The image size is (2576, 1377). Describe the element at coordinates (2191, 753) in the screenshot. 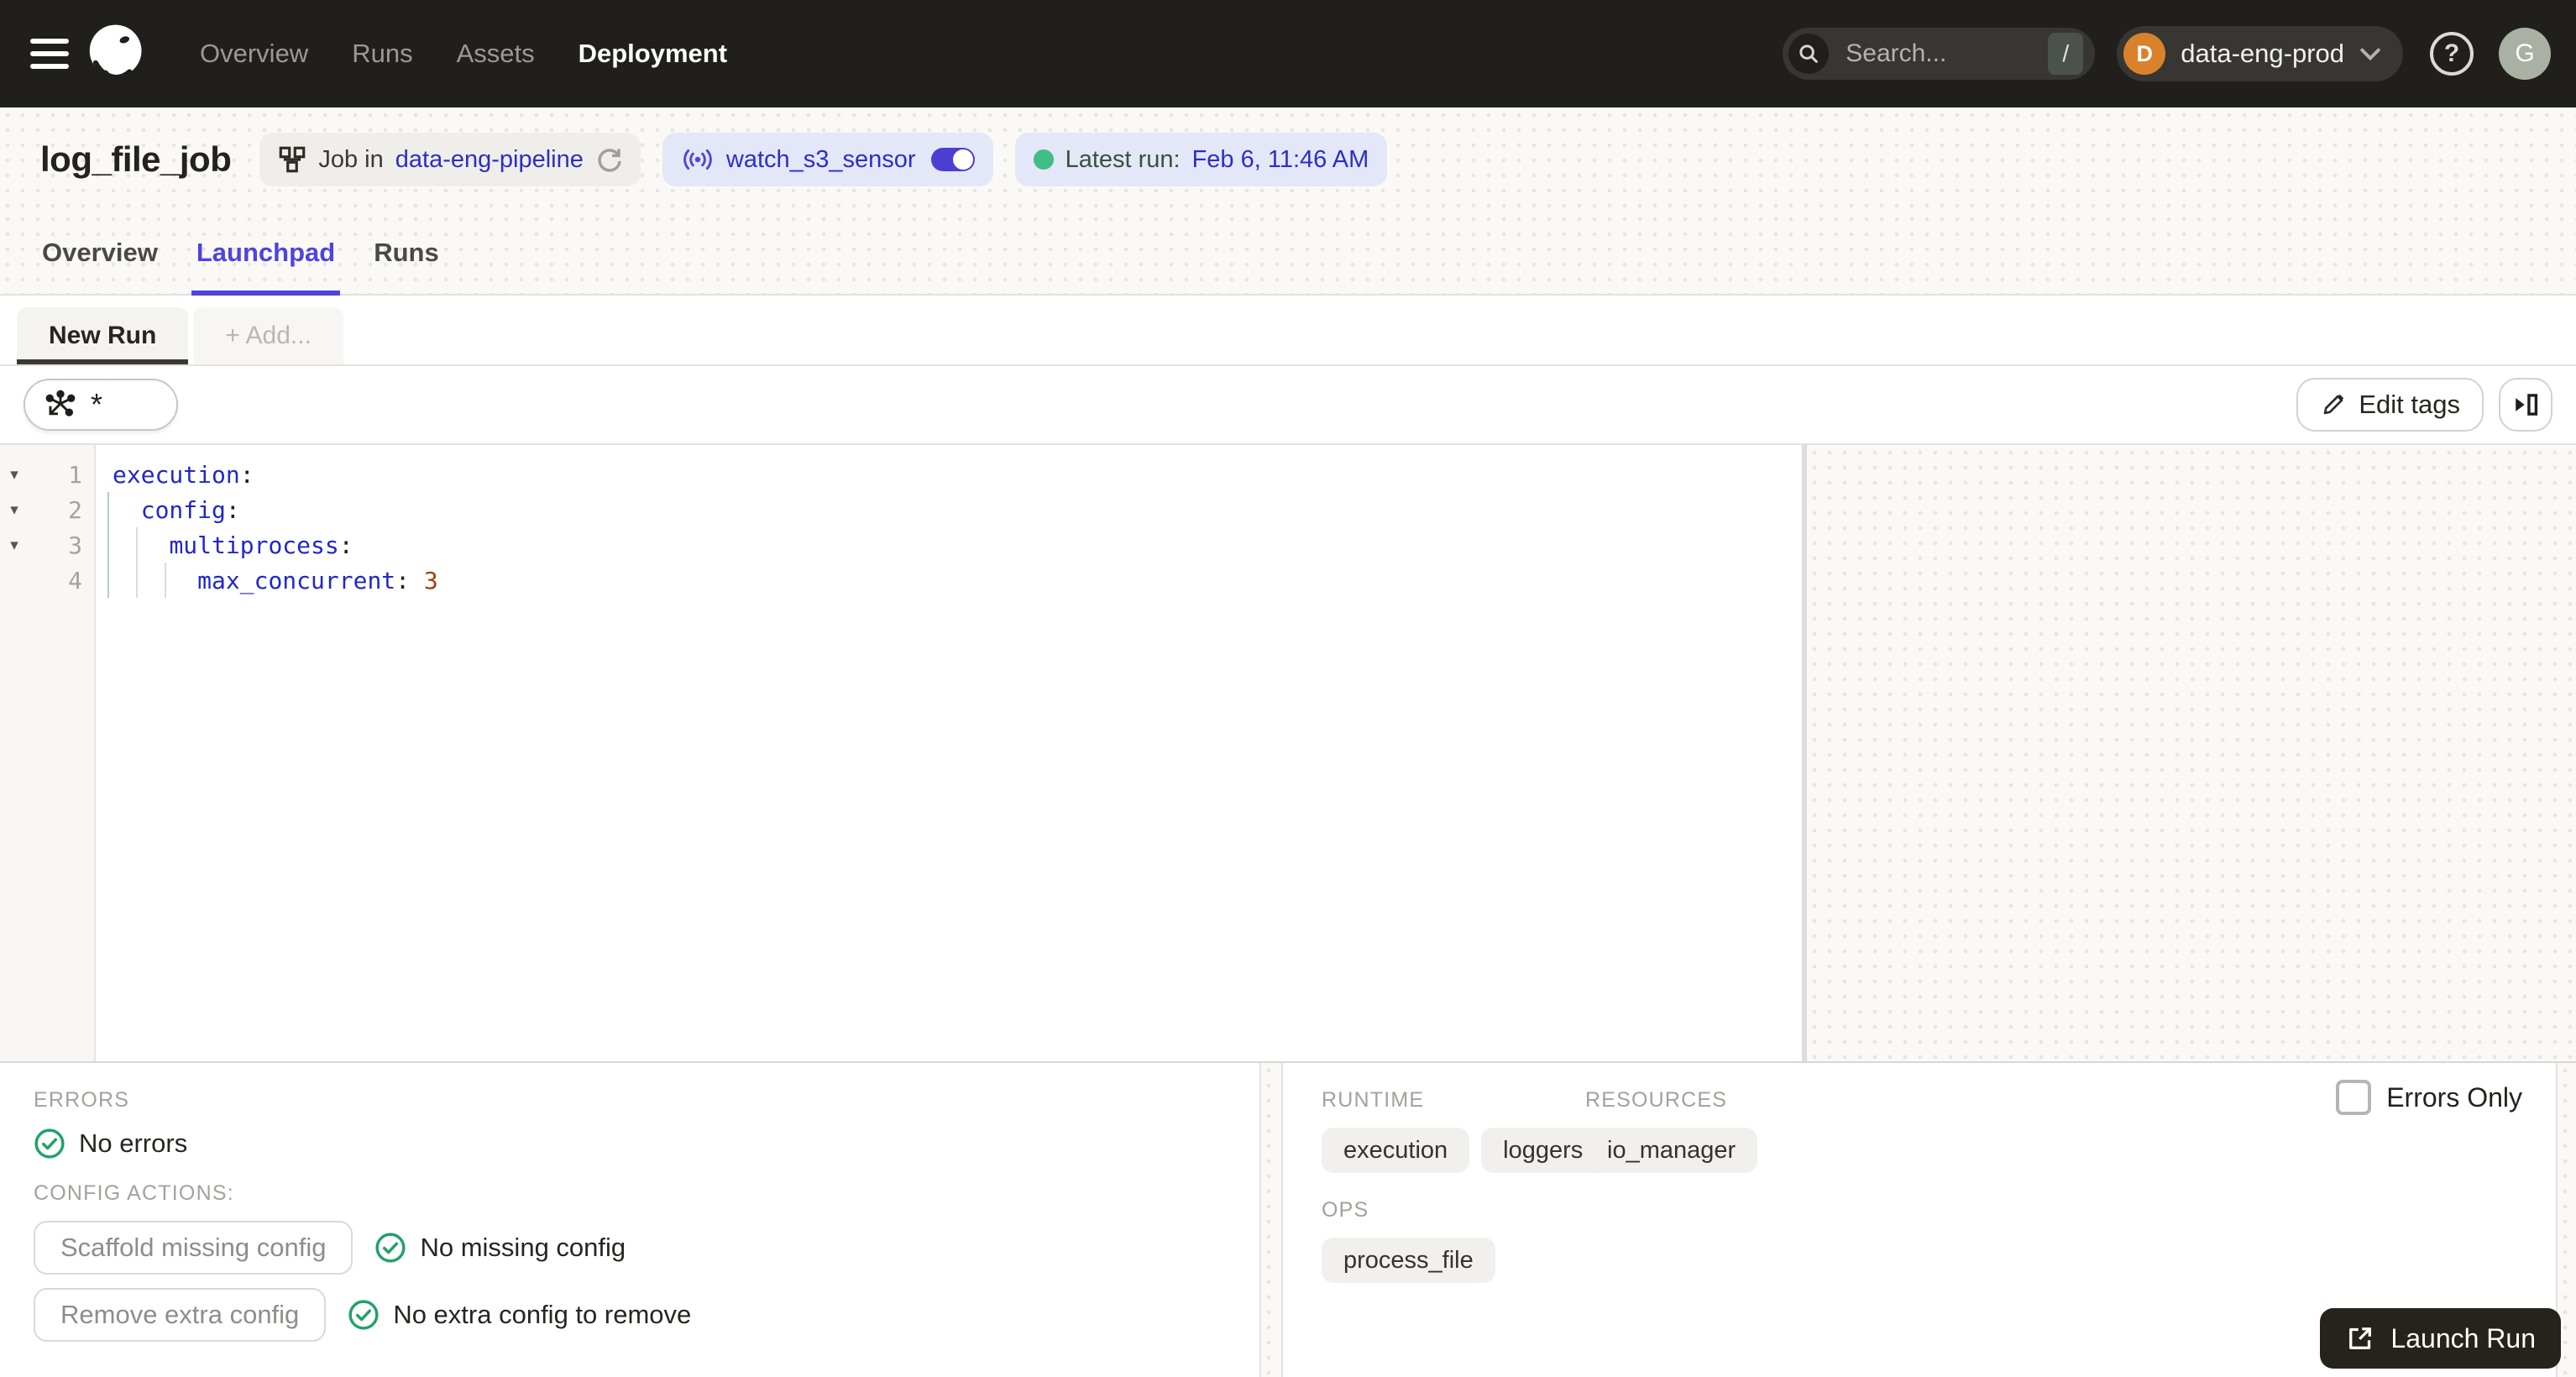

I see `config-schema-panel` at that location.